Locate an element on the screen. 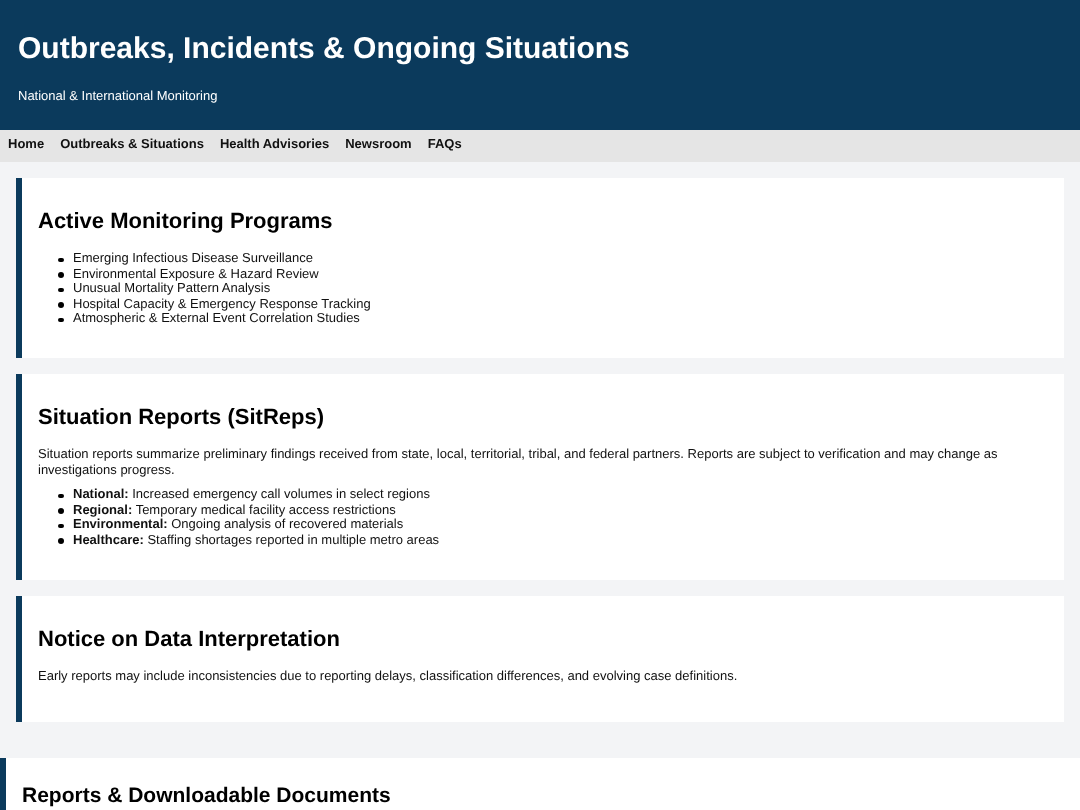 The width and height of the screenshot is (1080, 810). card-heading: Situation Reports (SitReps) is located at coordinates (182, 417).